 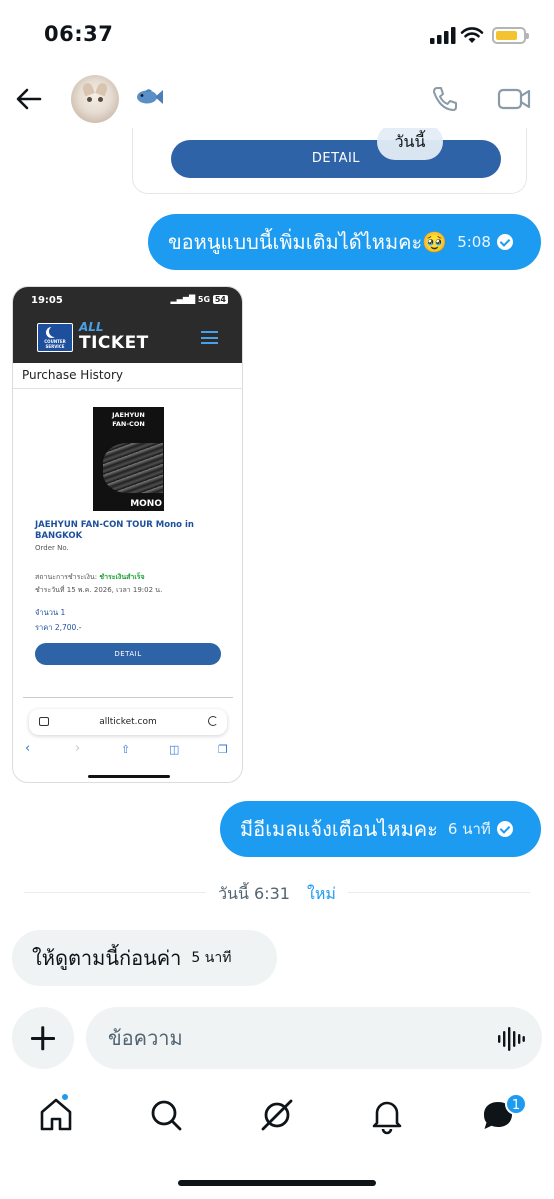 I want to click on message-bubble-outgoing: มีอีเมลแจ้งเตือนไหมคะ 6 นาที, so click(x=380, y=829).